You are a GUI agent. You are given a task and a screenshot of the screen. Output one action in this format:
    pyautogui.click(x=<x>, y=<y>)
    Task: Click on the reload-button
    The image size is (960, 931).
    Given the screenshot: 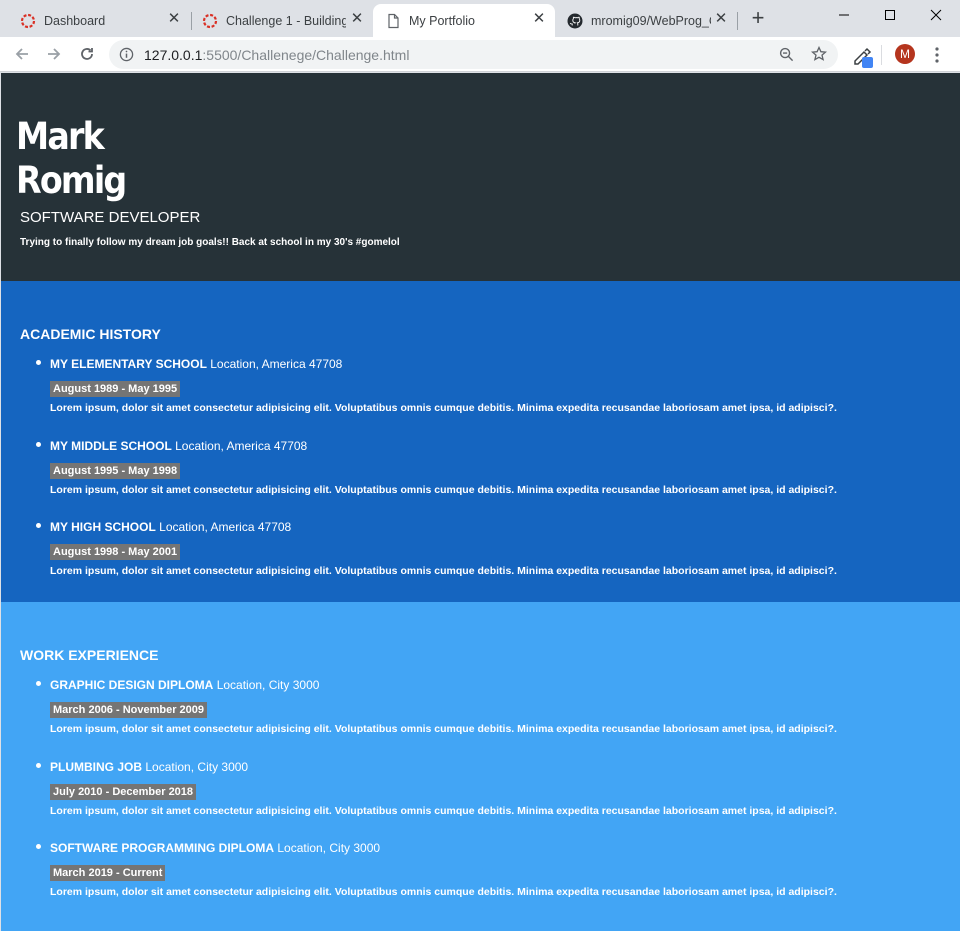 What is the action you would take?
    pyautogui.click(x=87, y=54)
    